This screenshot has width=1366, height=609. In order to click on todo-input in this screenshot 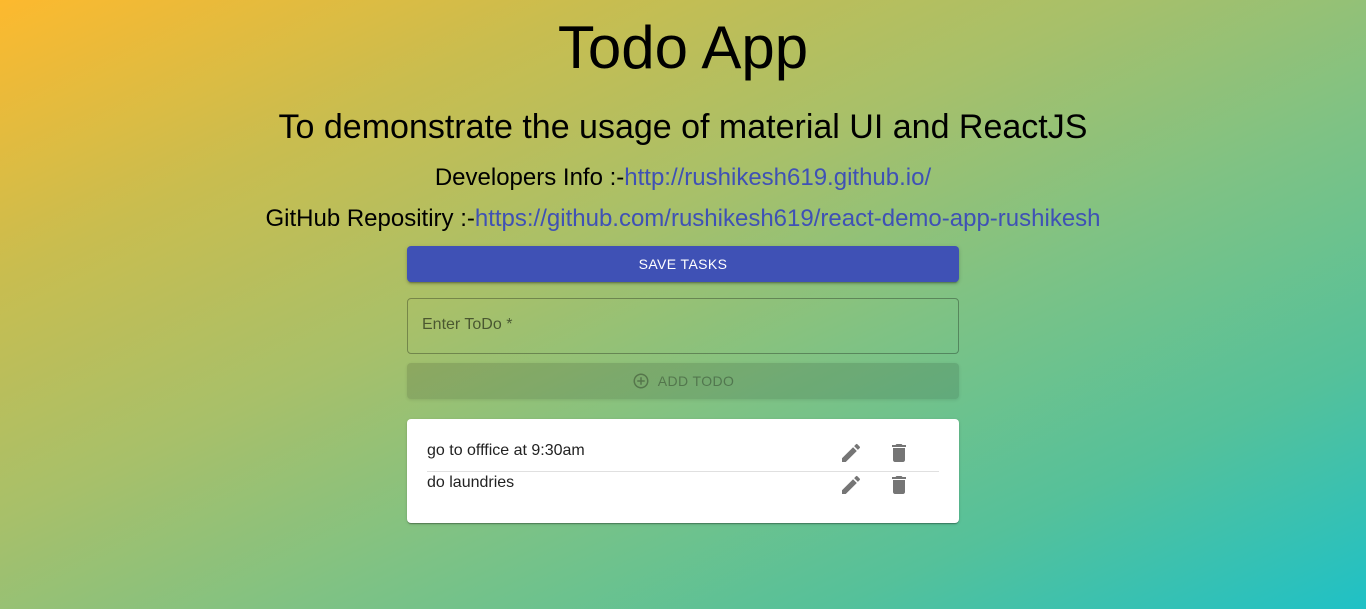, I will do `click(683, 326)`.